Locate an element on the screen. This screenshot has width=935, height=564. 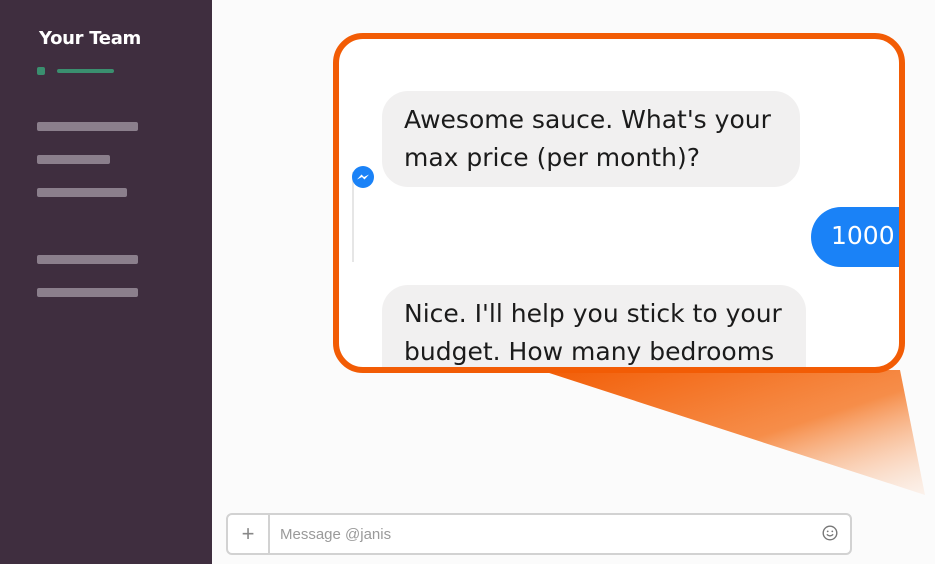
chat-message-outgoing: 1000 is located at coordinates (855, 237).